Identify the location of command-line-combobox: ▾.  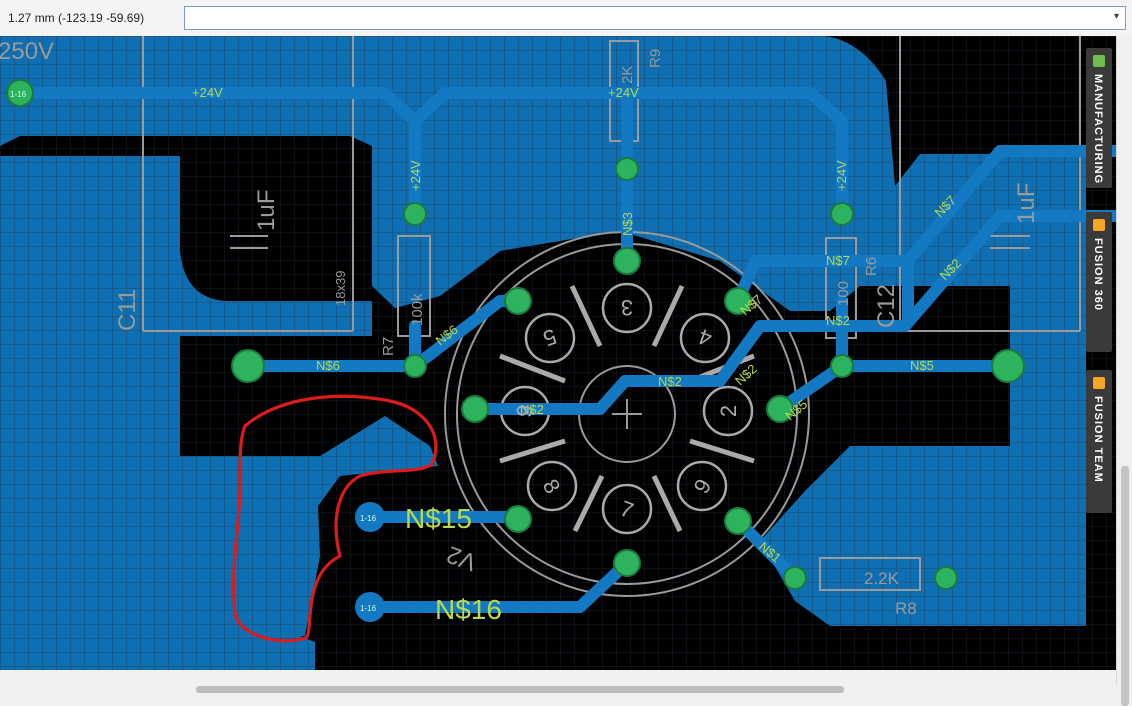
(655, 18).